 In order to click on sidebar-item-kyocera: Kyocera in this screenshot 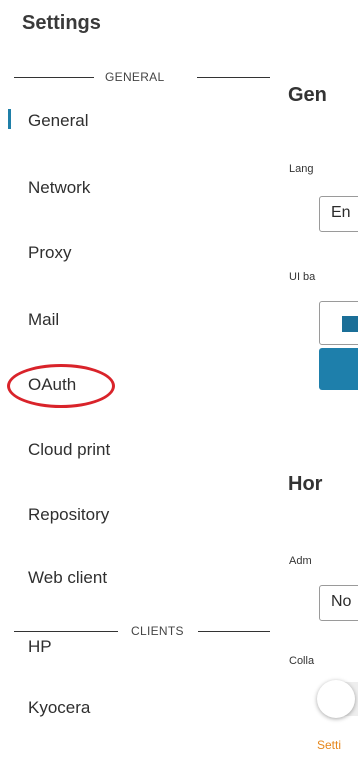, I will do `click(59, 708)`.